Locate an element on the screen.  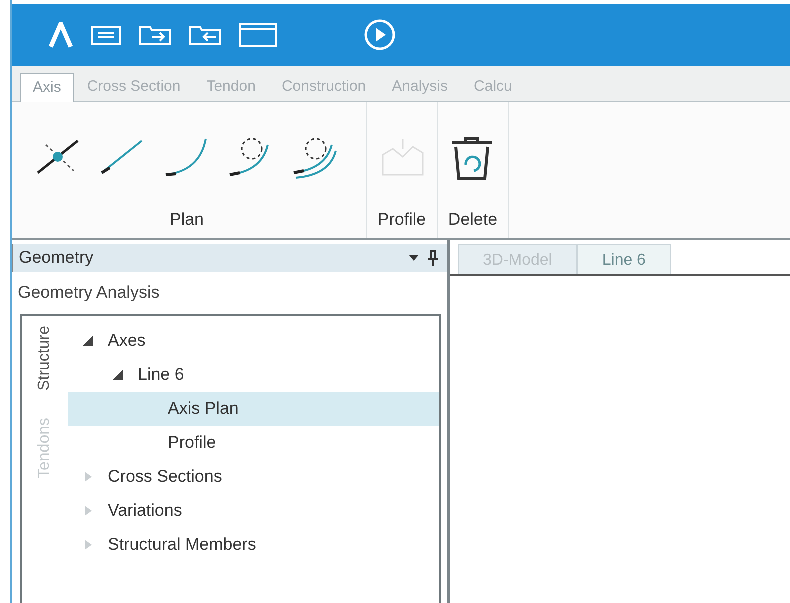
tree-item: Profile is located at coordinates (253, 443).